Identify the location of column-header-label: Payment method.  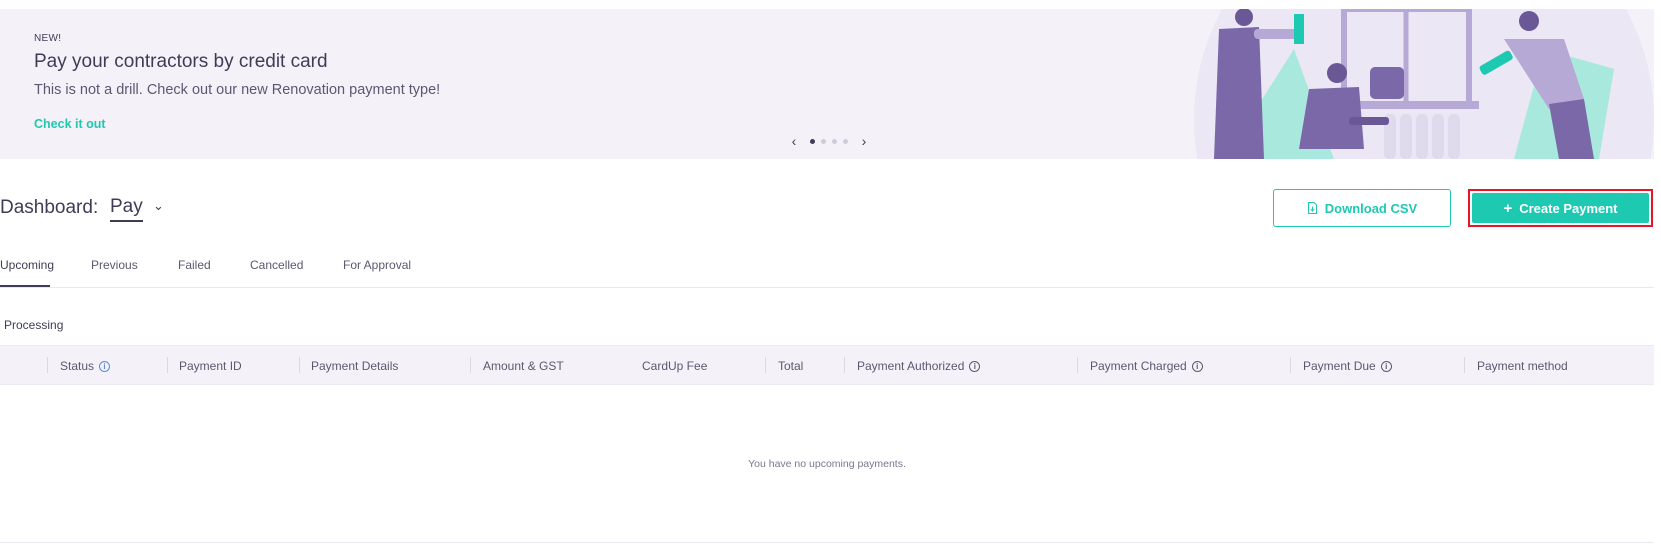
(1522, 366).